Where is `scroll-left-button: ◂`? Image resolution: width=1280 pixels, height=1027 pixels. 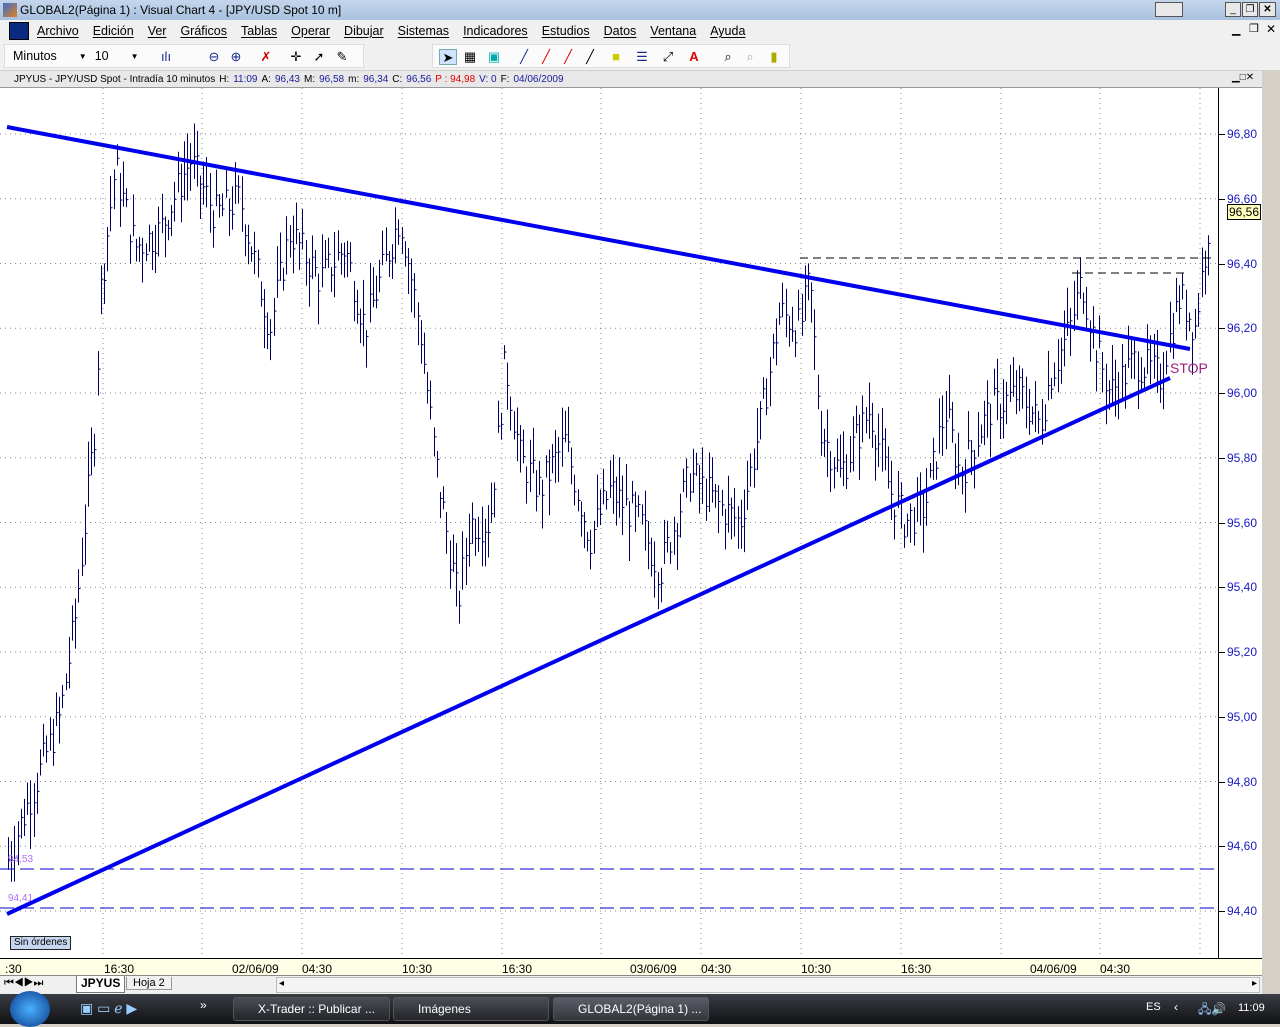
scroll-left-button: ◂ is located at coordinates (281, 983).